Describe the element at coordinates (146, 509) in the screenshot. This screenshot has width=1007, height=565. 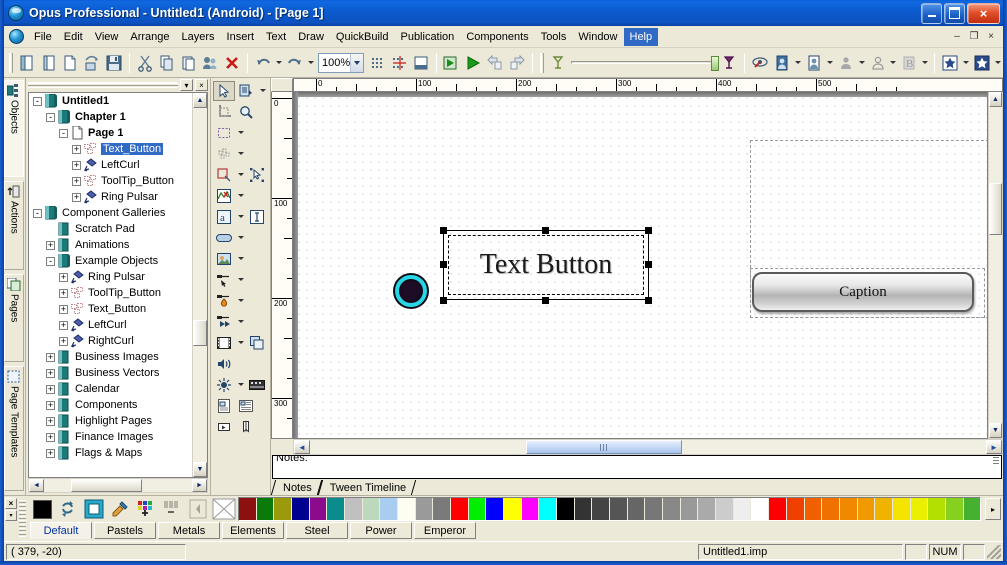
I see `add-color-icon` at that location.